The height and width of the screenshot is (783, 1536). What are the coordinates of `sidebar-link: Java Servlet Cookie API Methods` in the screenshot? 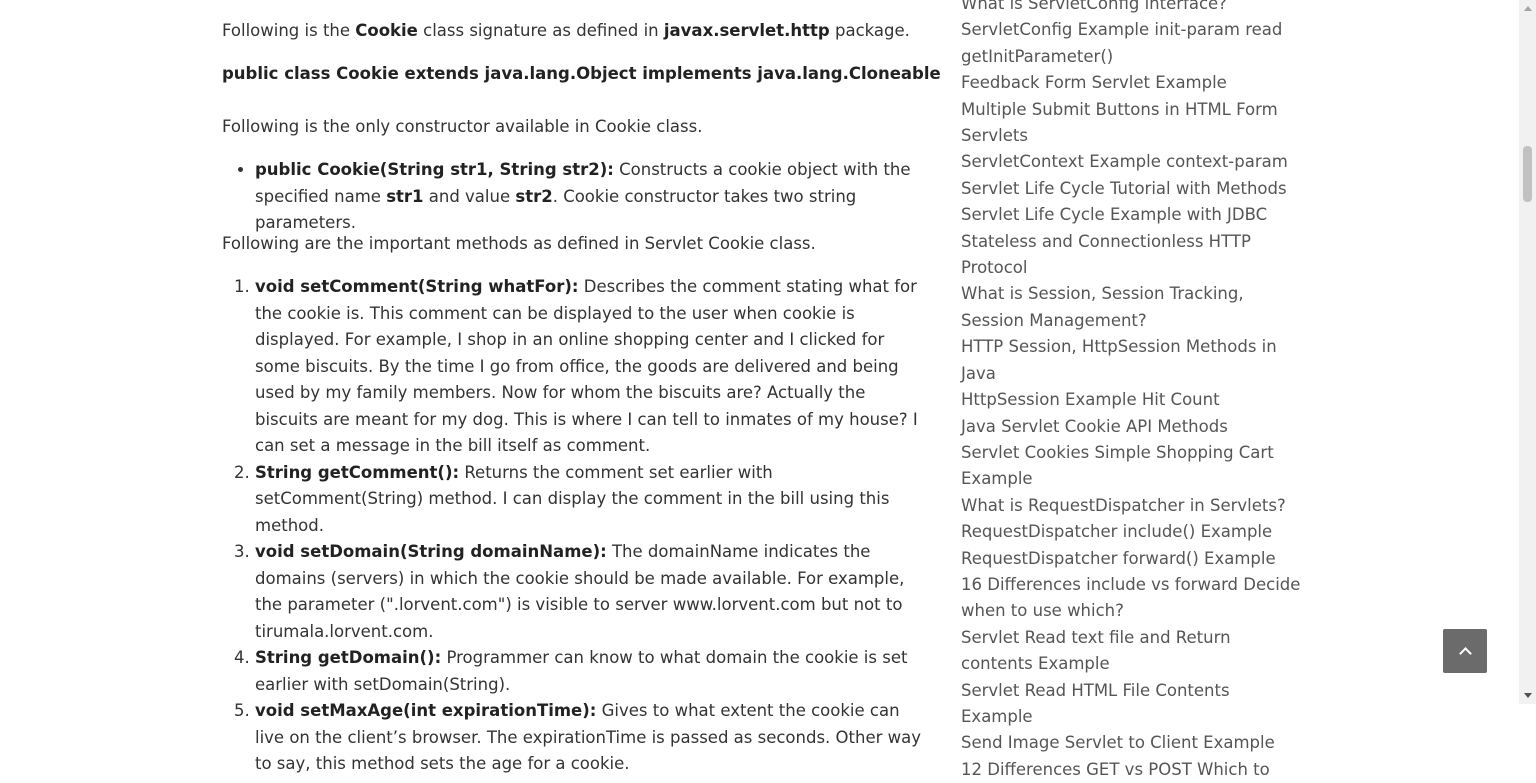 It's located at (1131, 427).